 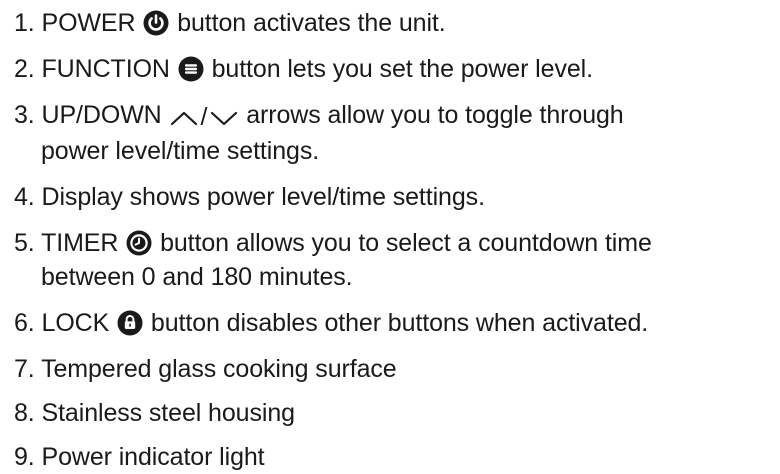 What do you see at coordinates (435, 115) in the screenshot?
I see `item-text: arrows allow you to toggle through` at bounding box center [435, 115].